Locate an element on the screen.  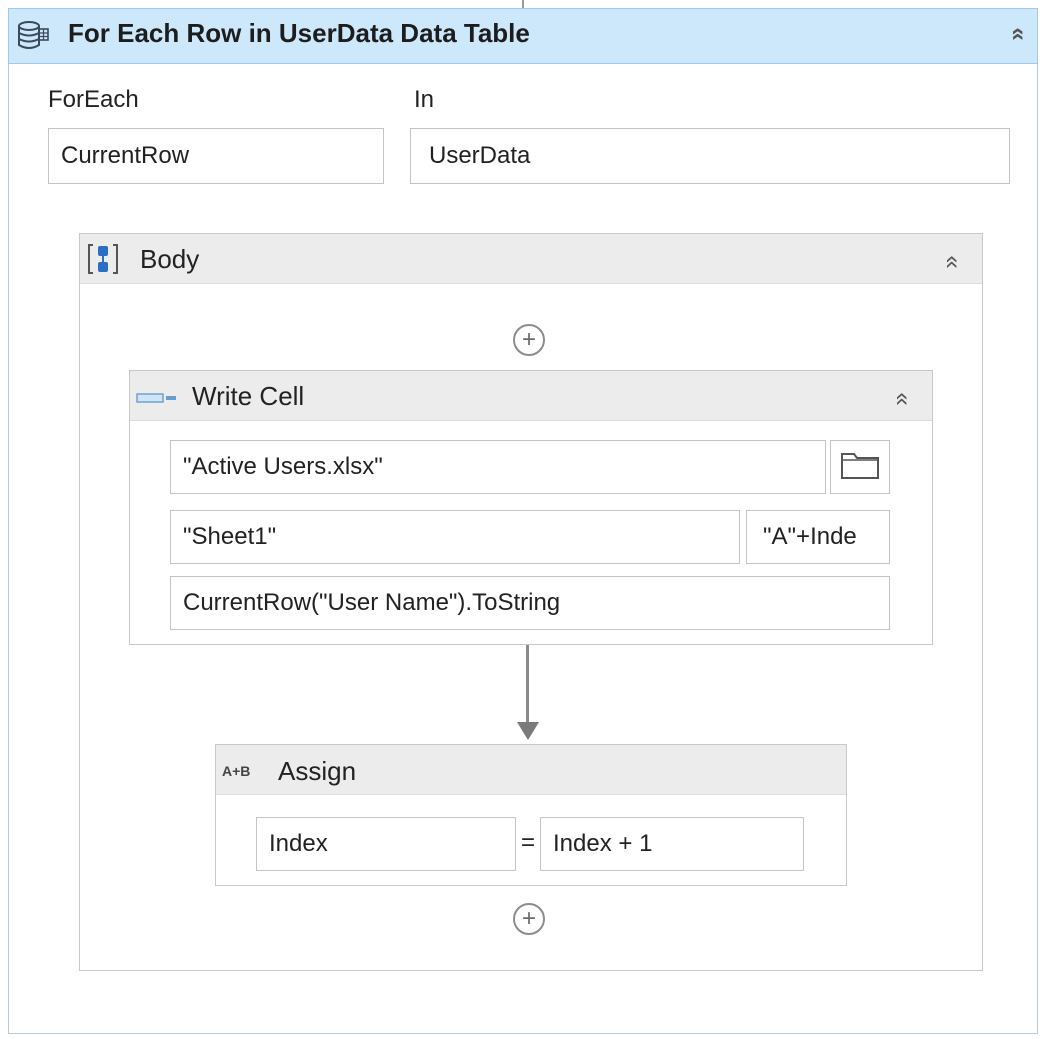
data-table-icon is located at coordinates (33, 38).